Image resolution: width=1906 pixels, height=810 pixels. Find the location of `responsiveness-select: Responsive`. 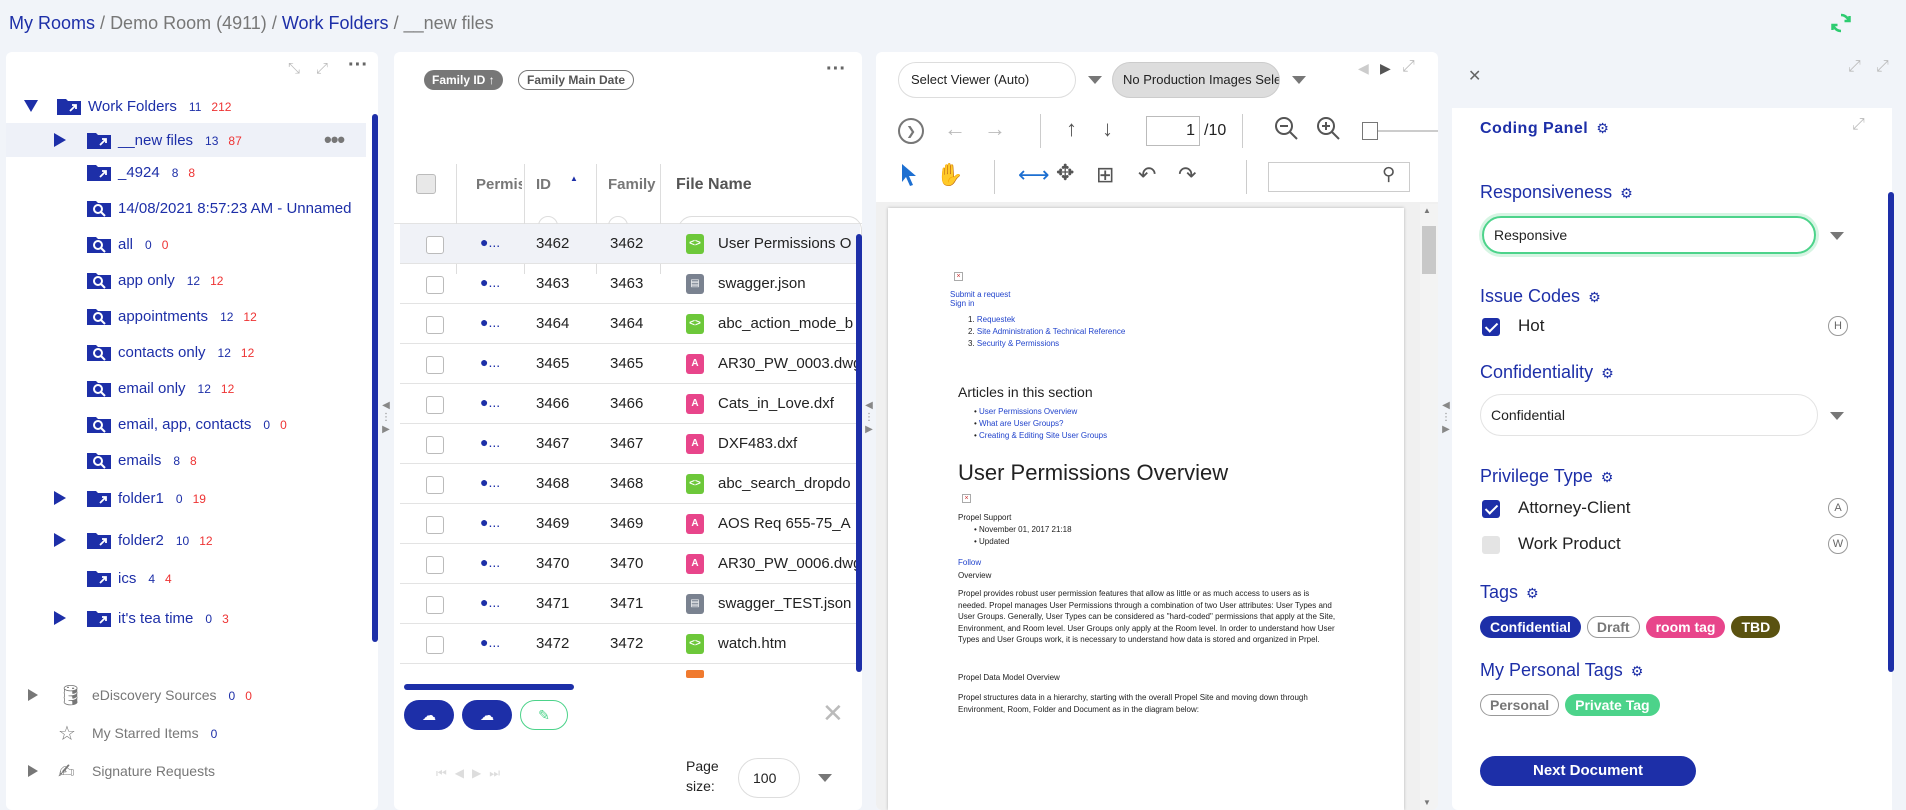

responsiveness-select: Responsive is located at coordinates (1649, 235).